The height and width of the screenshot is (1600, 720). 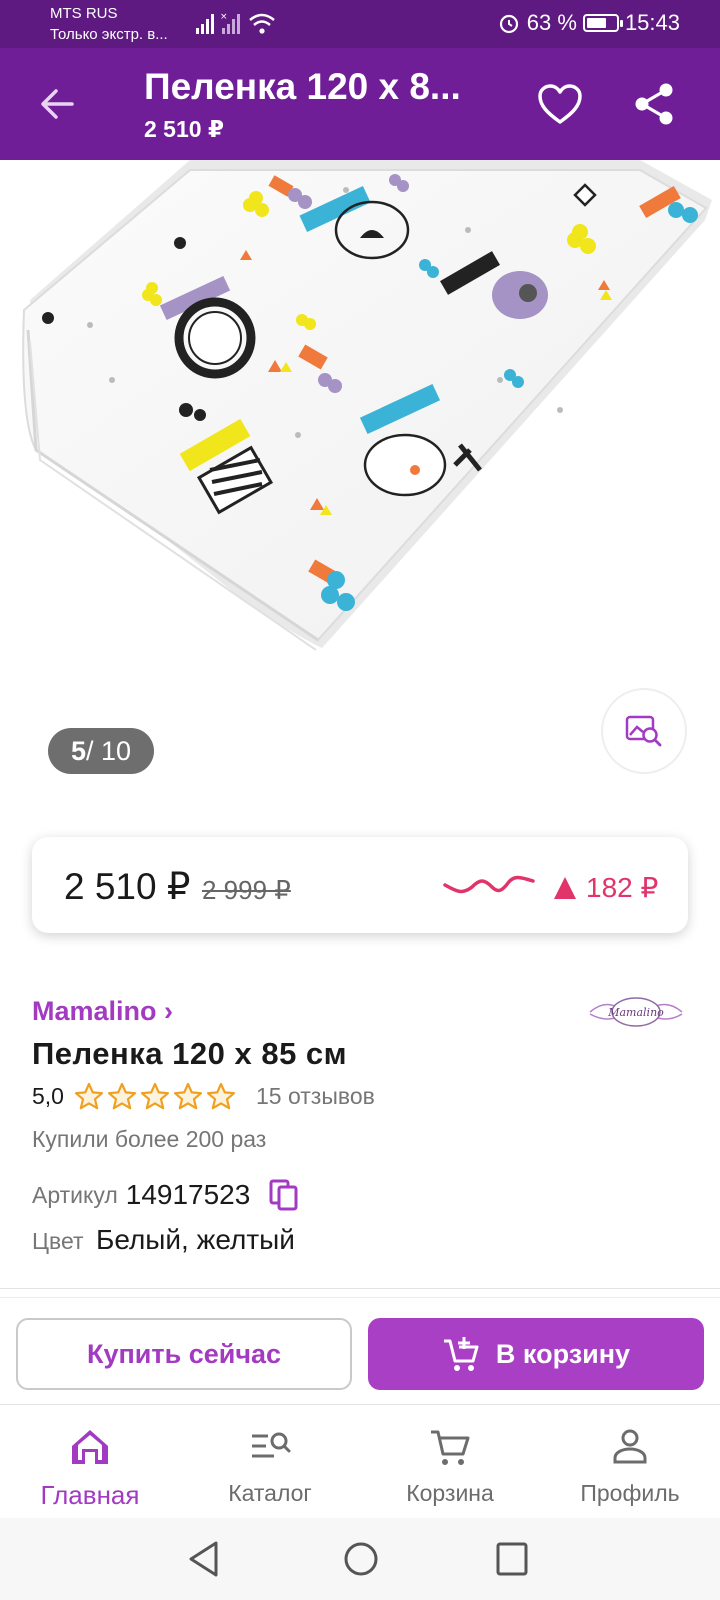 I want to click on nav-profile-label: Профиль, so click(x=630, y=1493).